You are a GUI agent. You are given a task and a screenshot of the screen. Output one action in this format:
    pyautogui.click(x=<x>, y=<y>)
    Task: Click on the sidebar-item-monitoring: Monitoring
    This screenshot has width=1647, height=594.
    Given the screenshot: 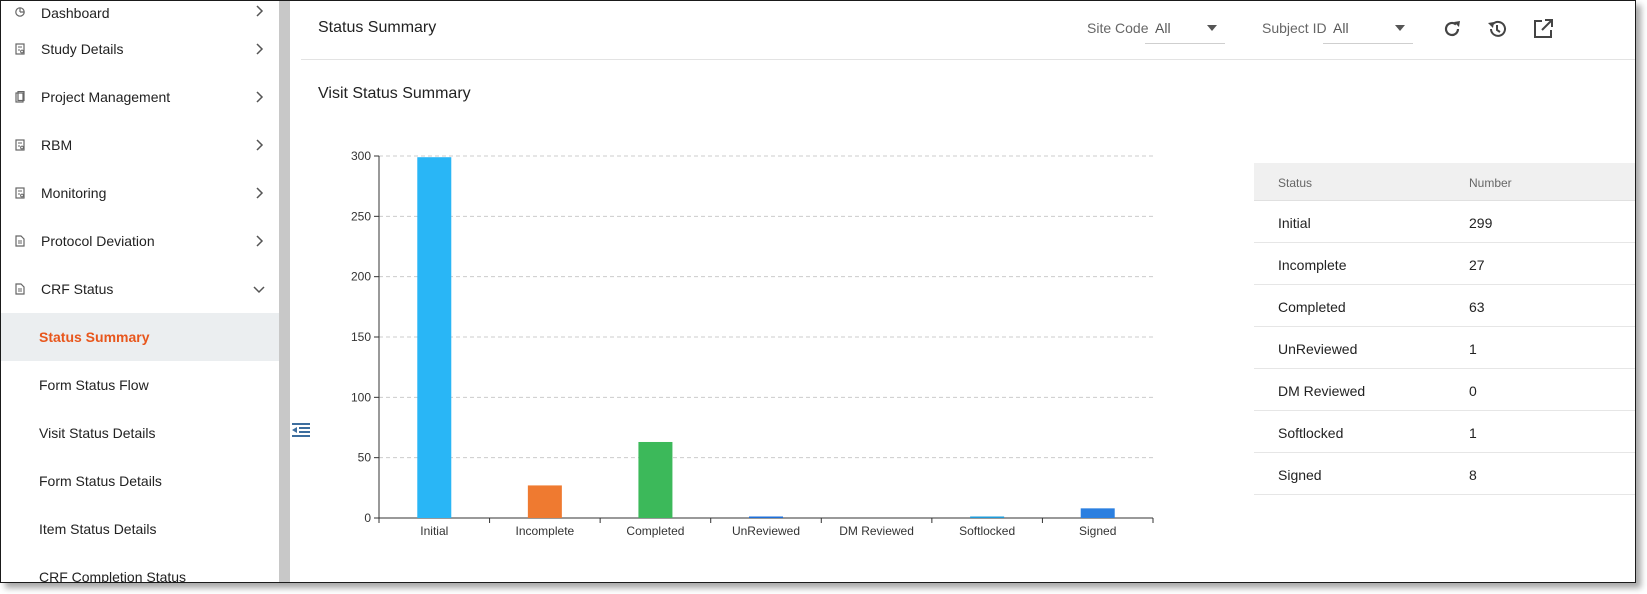 What is the action you would take?
    pyautogui.click(x=140, y=193)
    